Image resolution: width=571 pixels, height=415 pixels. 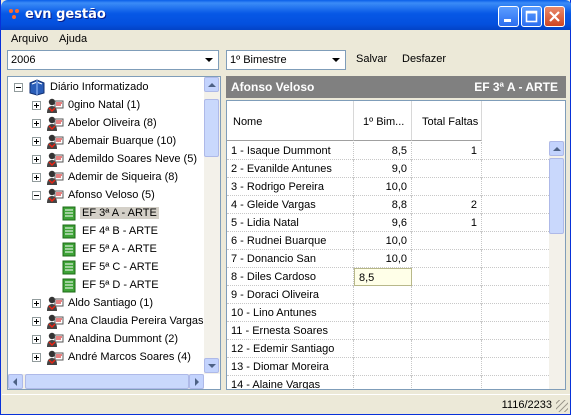 I want to click on grade-cell: 9,0, so click(x=383, y=169).